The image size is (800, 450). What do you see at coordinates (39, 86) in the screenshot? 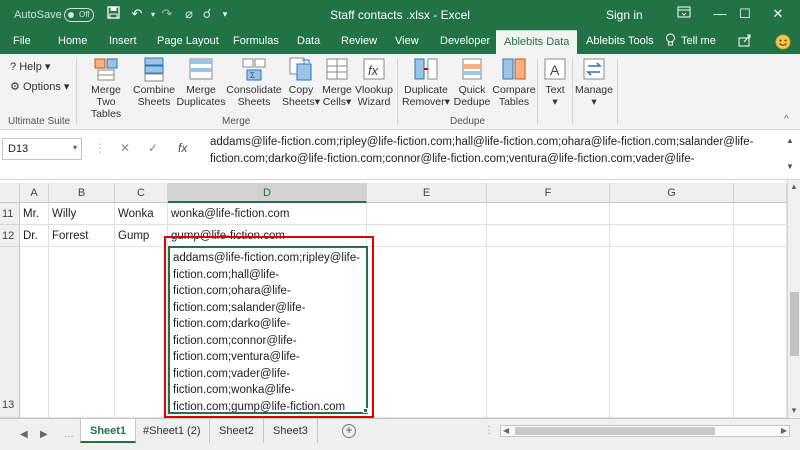
I see `options-button: ⚙ Options ▾` at bounding box center [39, 86].